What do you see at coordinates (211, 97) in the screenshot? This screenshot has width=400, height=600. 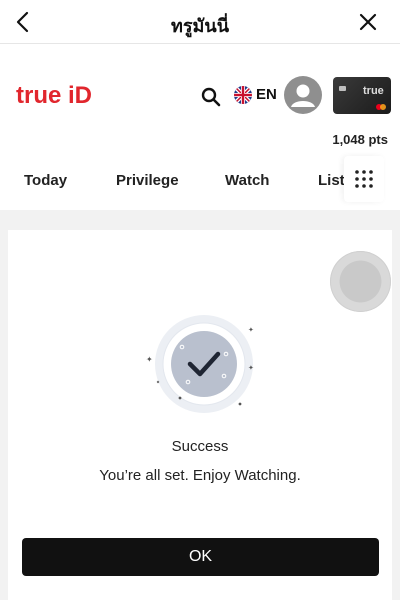 I see `search-icon` at bounding box center [211, 97].